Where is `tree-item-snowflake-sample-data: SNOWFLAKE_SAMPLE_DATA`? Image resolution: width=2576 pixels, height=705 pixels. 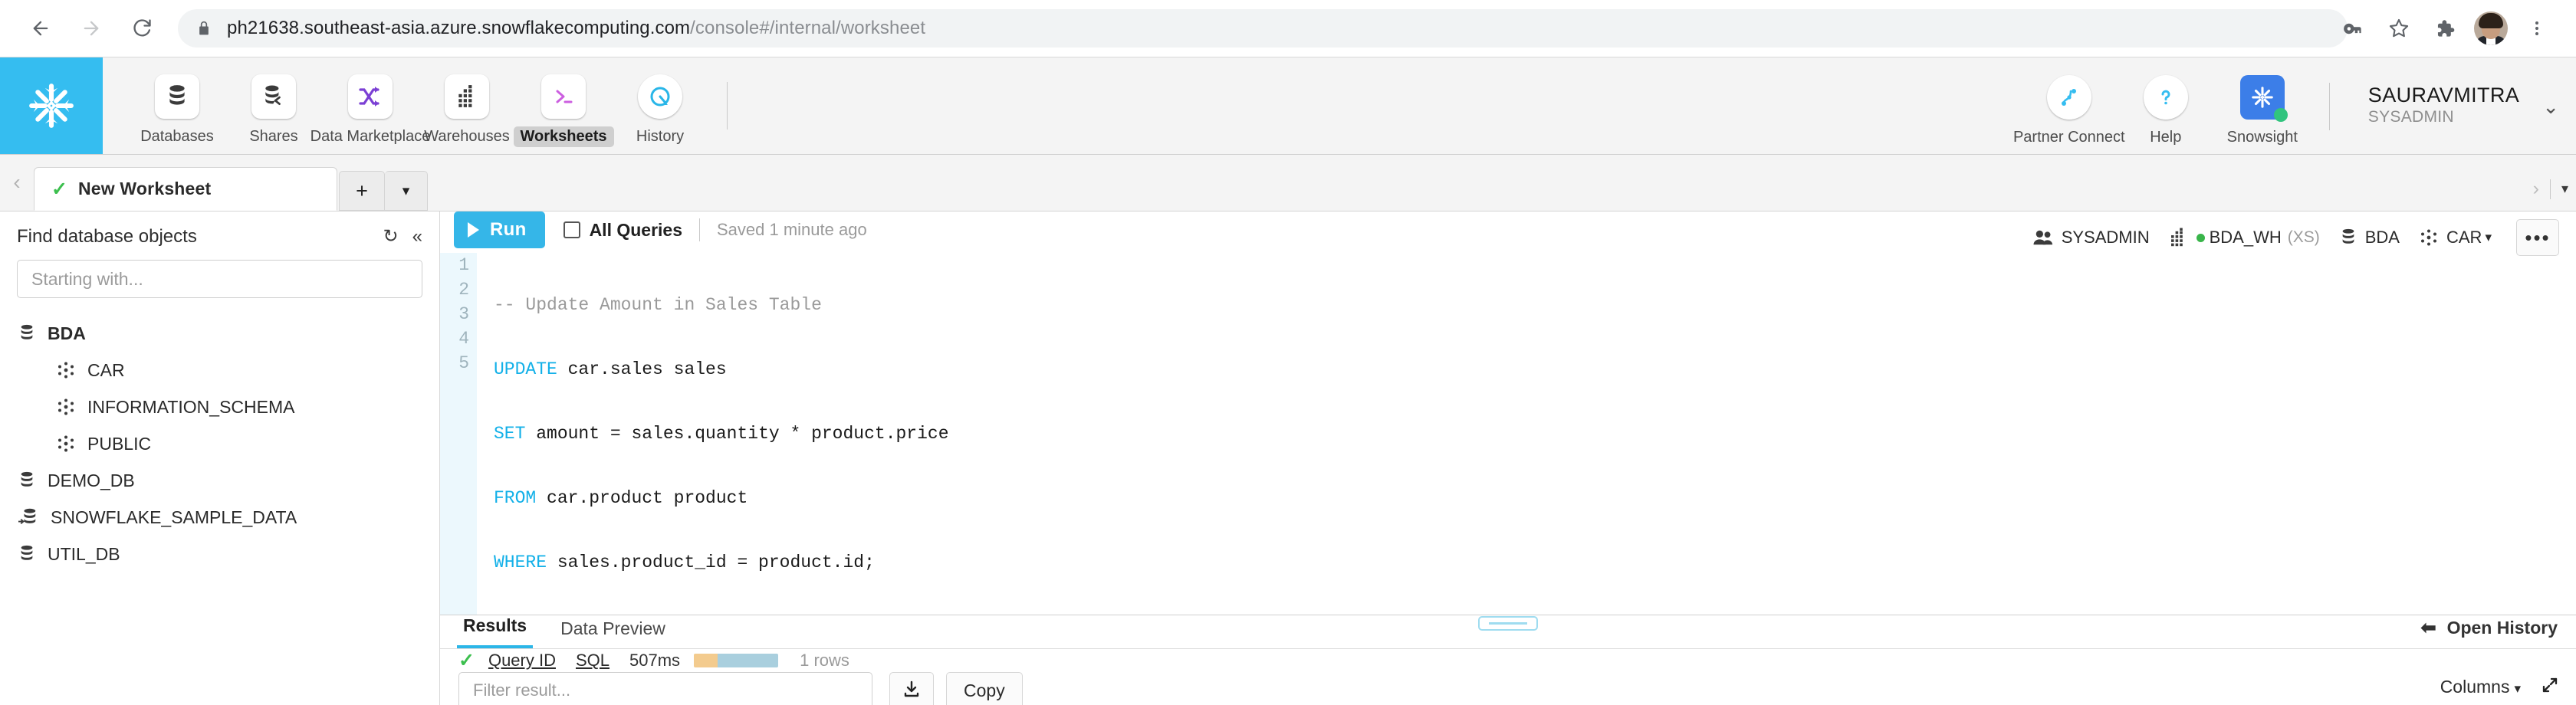
tree-item-snowflake-sample-data: SNOWFLAKE_SAMPLE_DATA is located at coordinates (219, 517).